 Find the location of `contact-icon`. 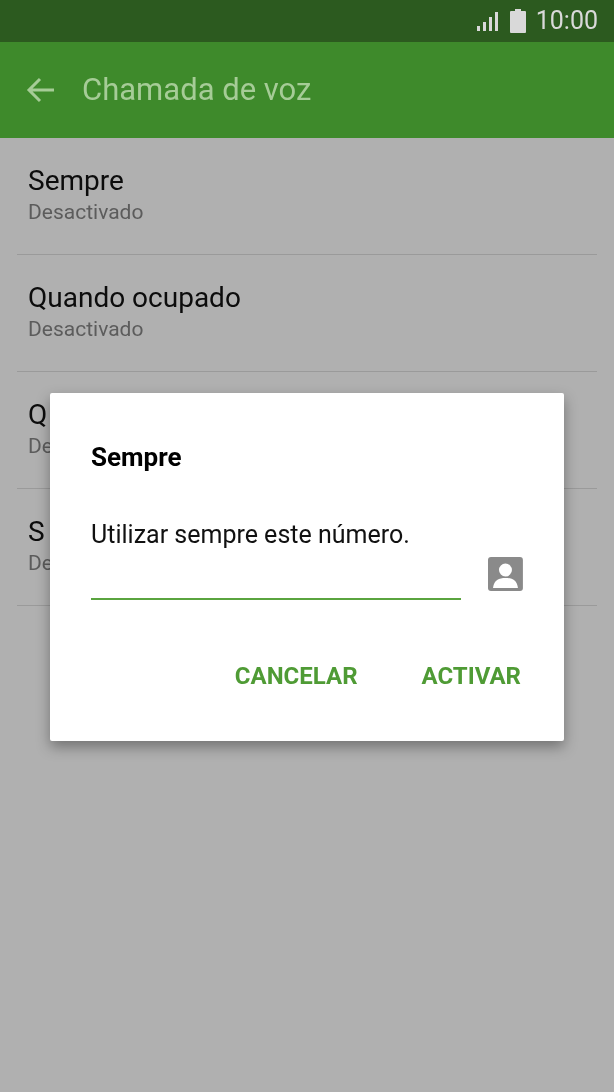

contact-icon is located at coordinates (505, 574).